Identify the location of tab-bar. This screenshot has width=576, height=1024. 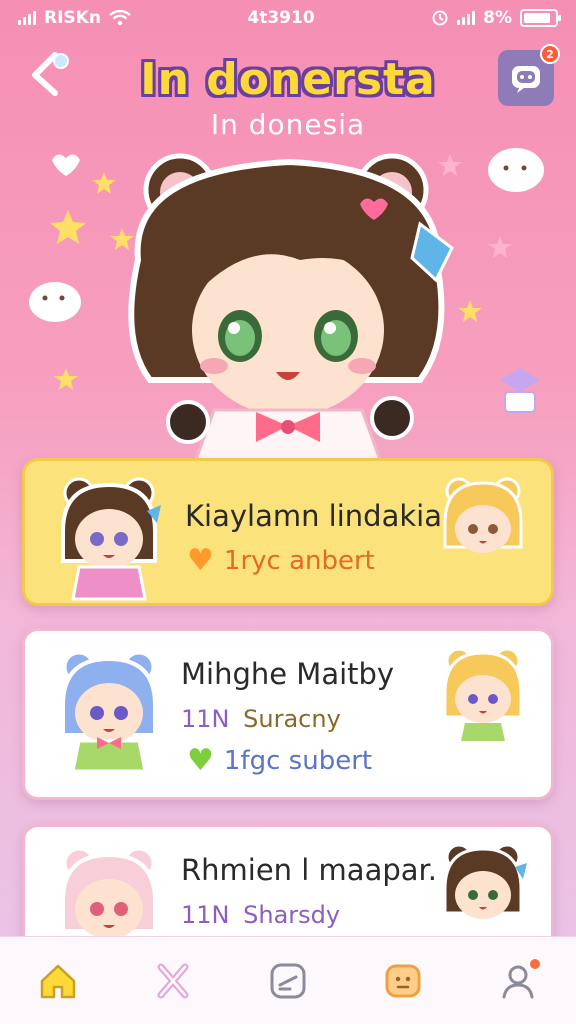
(288, 980).